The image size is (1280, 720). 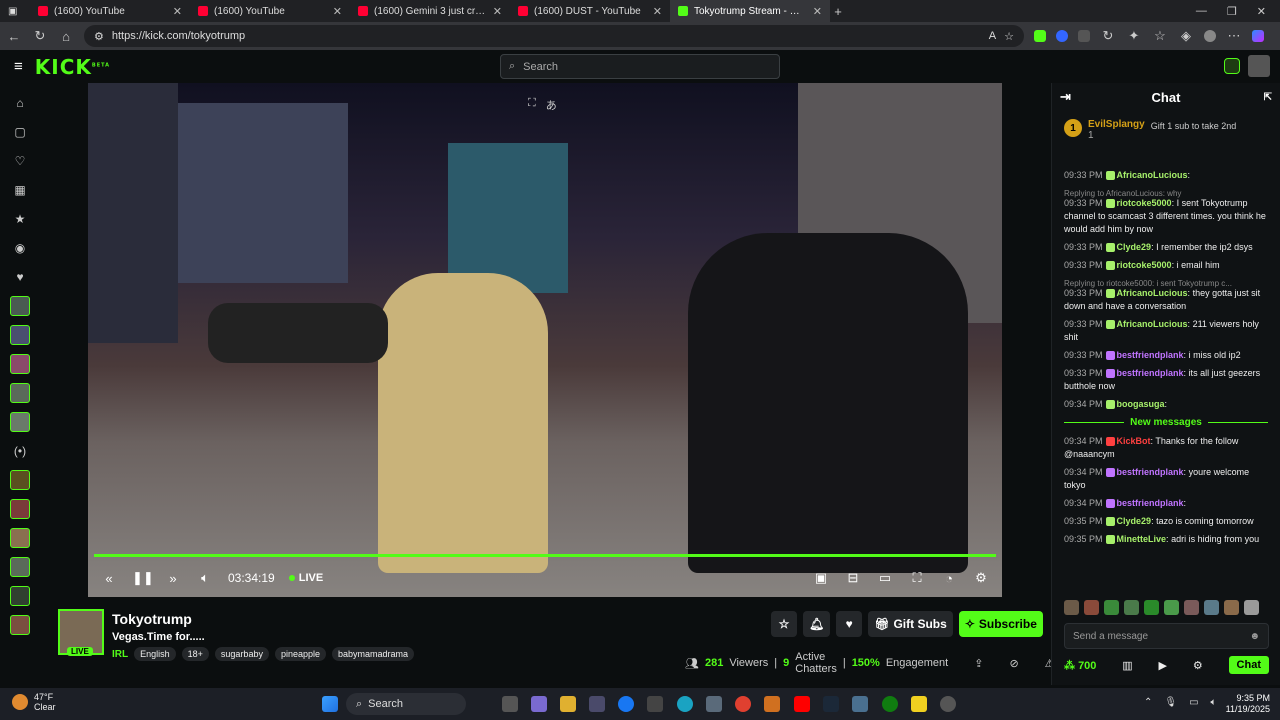 What do you see at coordinates (1186, 36) in the screenshot?
I see `shield-icon: ◈` at bounding box center [1186, 36].